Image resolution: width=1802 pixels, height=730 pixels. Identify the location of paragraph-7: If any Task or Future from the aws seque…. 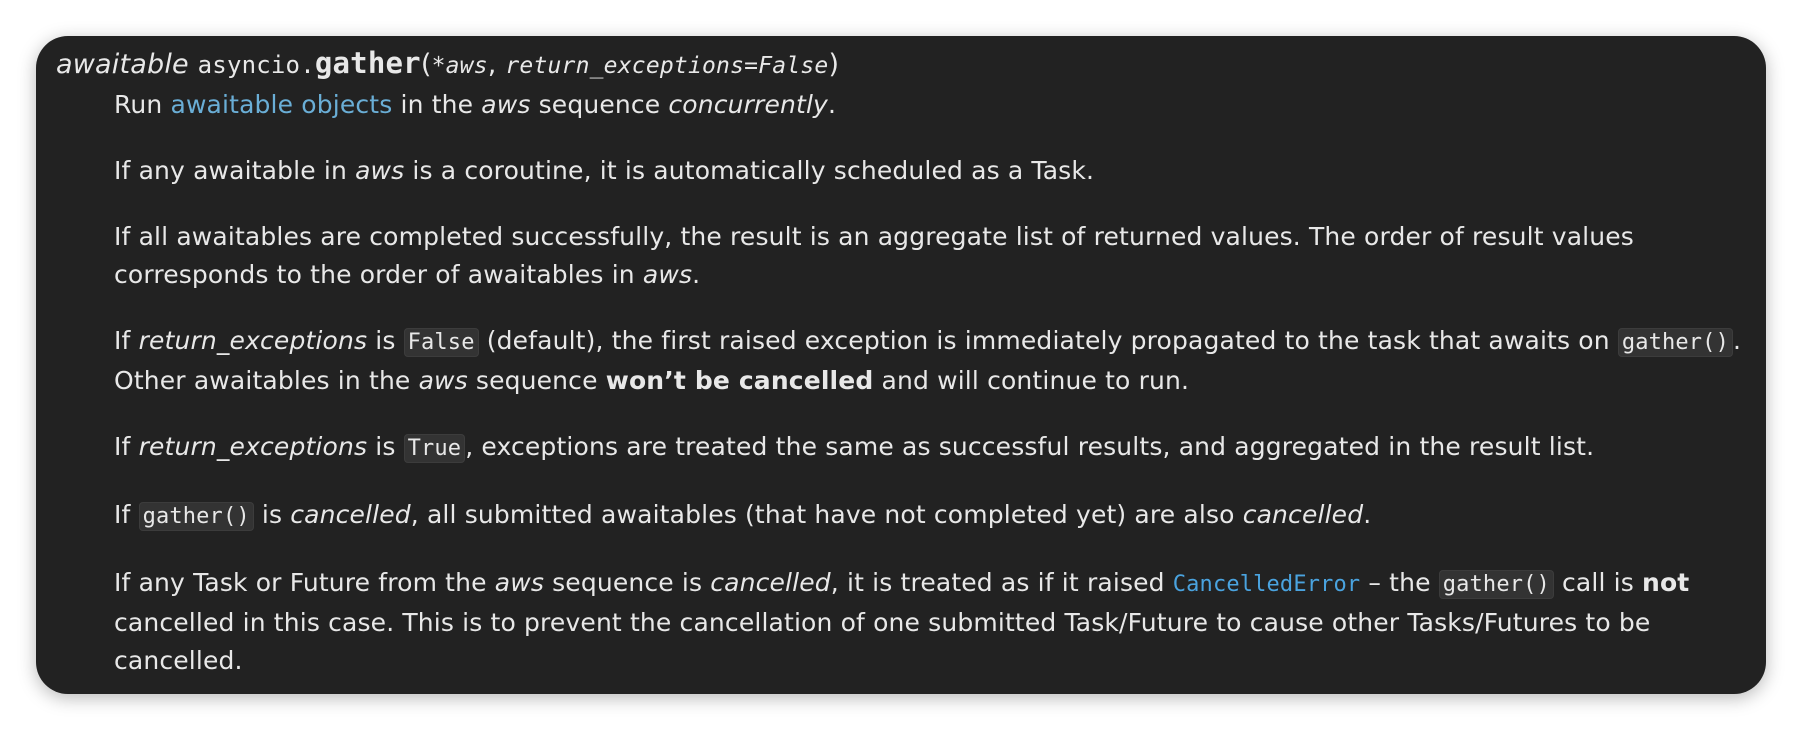
(934, 622).